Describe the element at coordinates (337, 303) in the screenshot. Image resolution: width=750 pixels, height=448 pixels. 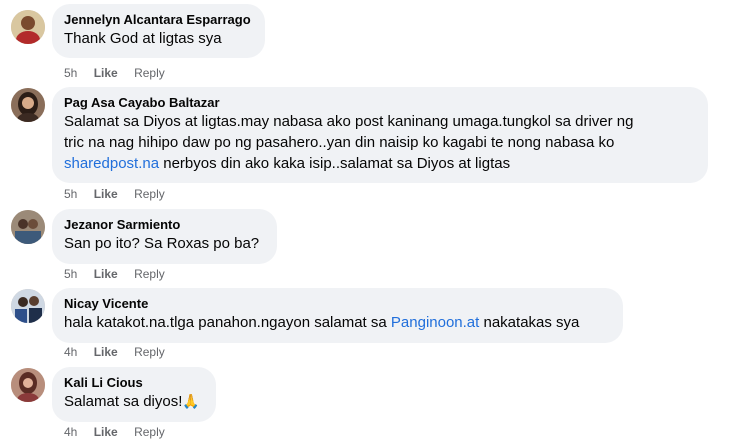
I see `comment-author: Nicay Vicente` at that location.